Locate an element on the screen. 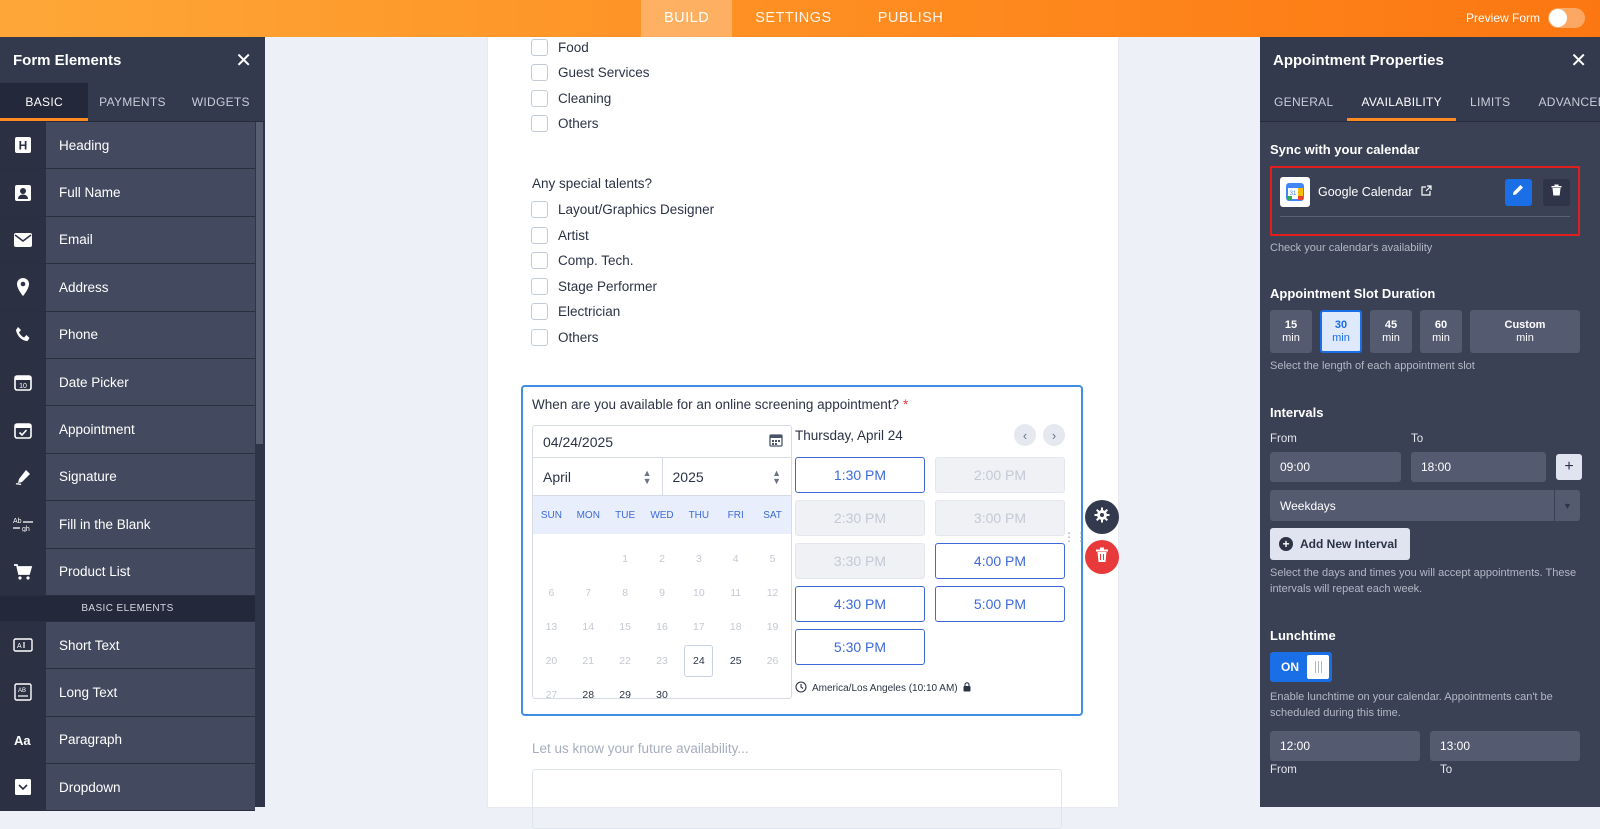  time-slot: 4:30 PM is located at coordinates (860, 604).